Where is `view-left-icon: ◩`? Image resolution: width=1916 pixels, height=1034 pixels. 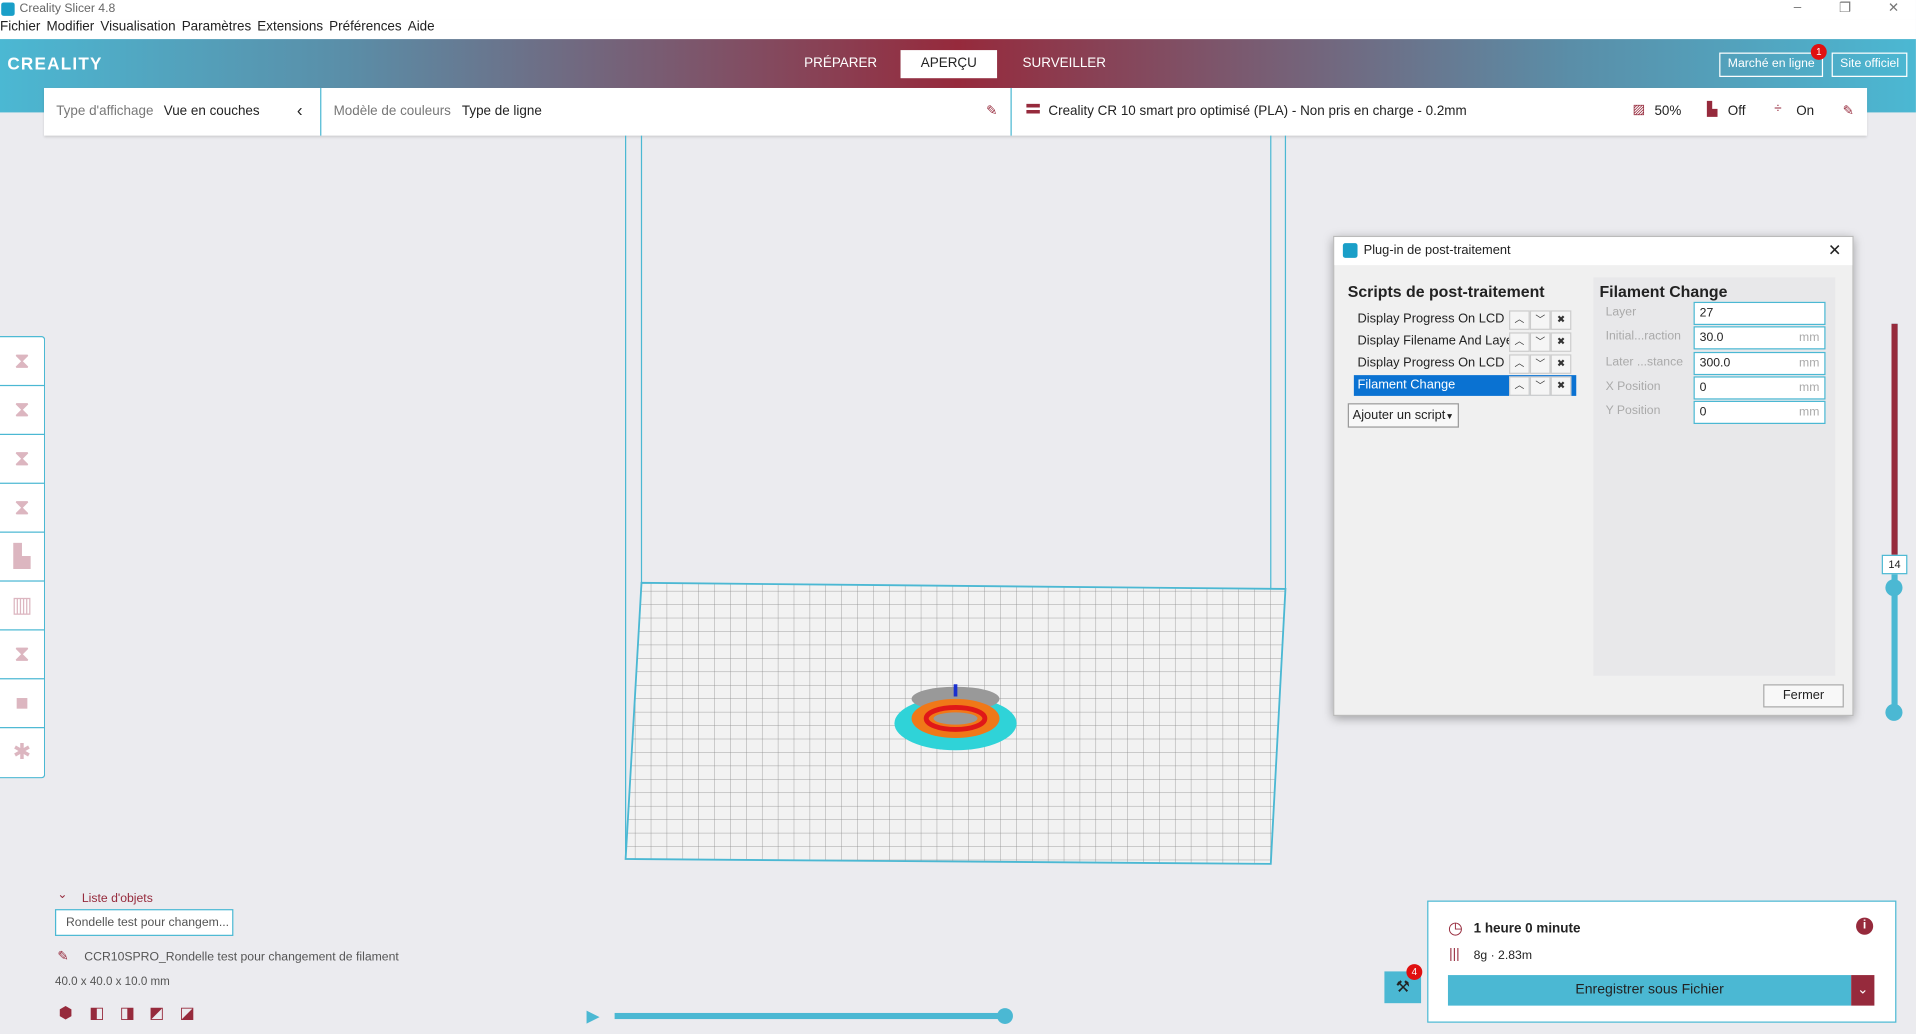
view-left-icon: ◩ is located at coordinates (156, 1013).